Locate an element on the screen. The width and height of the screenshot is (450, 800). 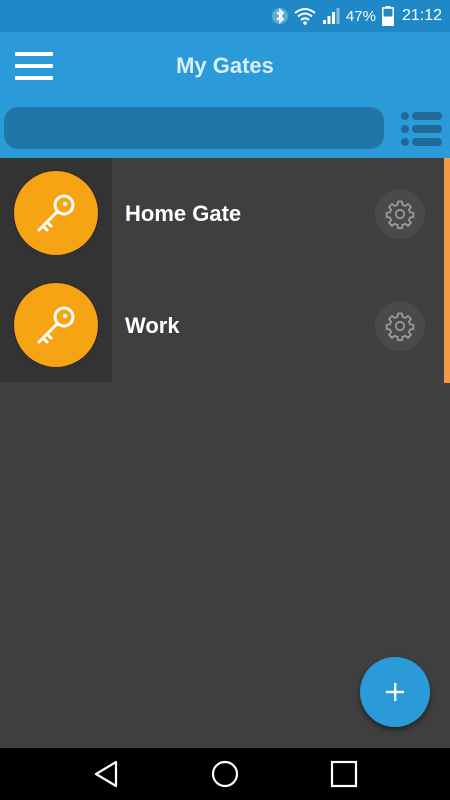
gate-name: Work is located at coordinates (152, 325).